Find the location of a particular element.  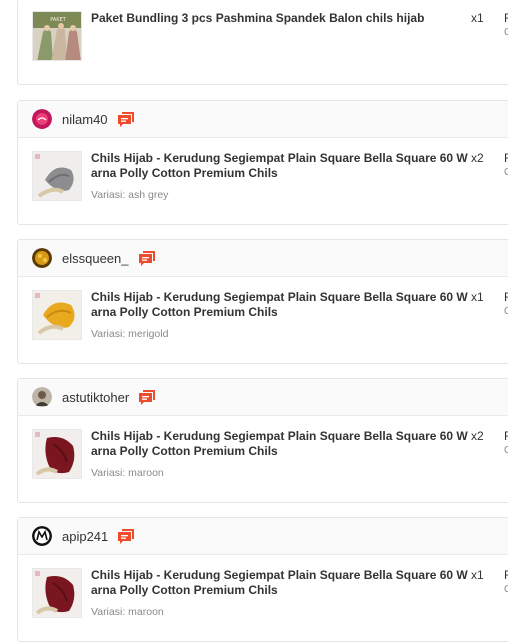

product-variation: Variasi: merigold is located at coordinates (130, 334).